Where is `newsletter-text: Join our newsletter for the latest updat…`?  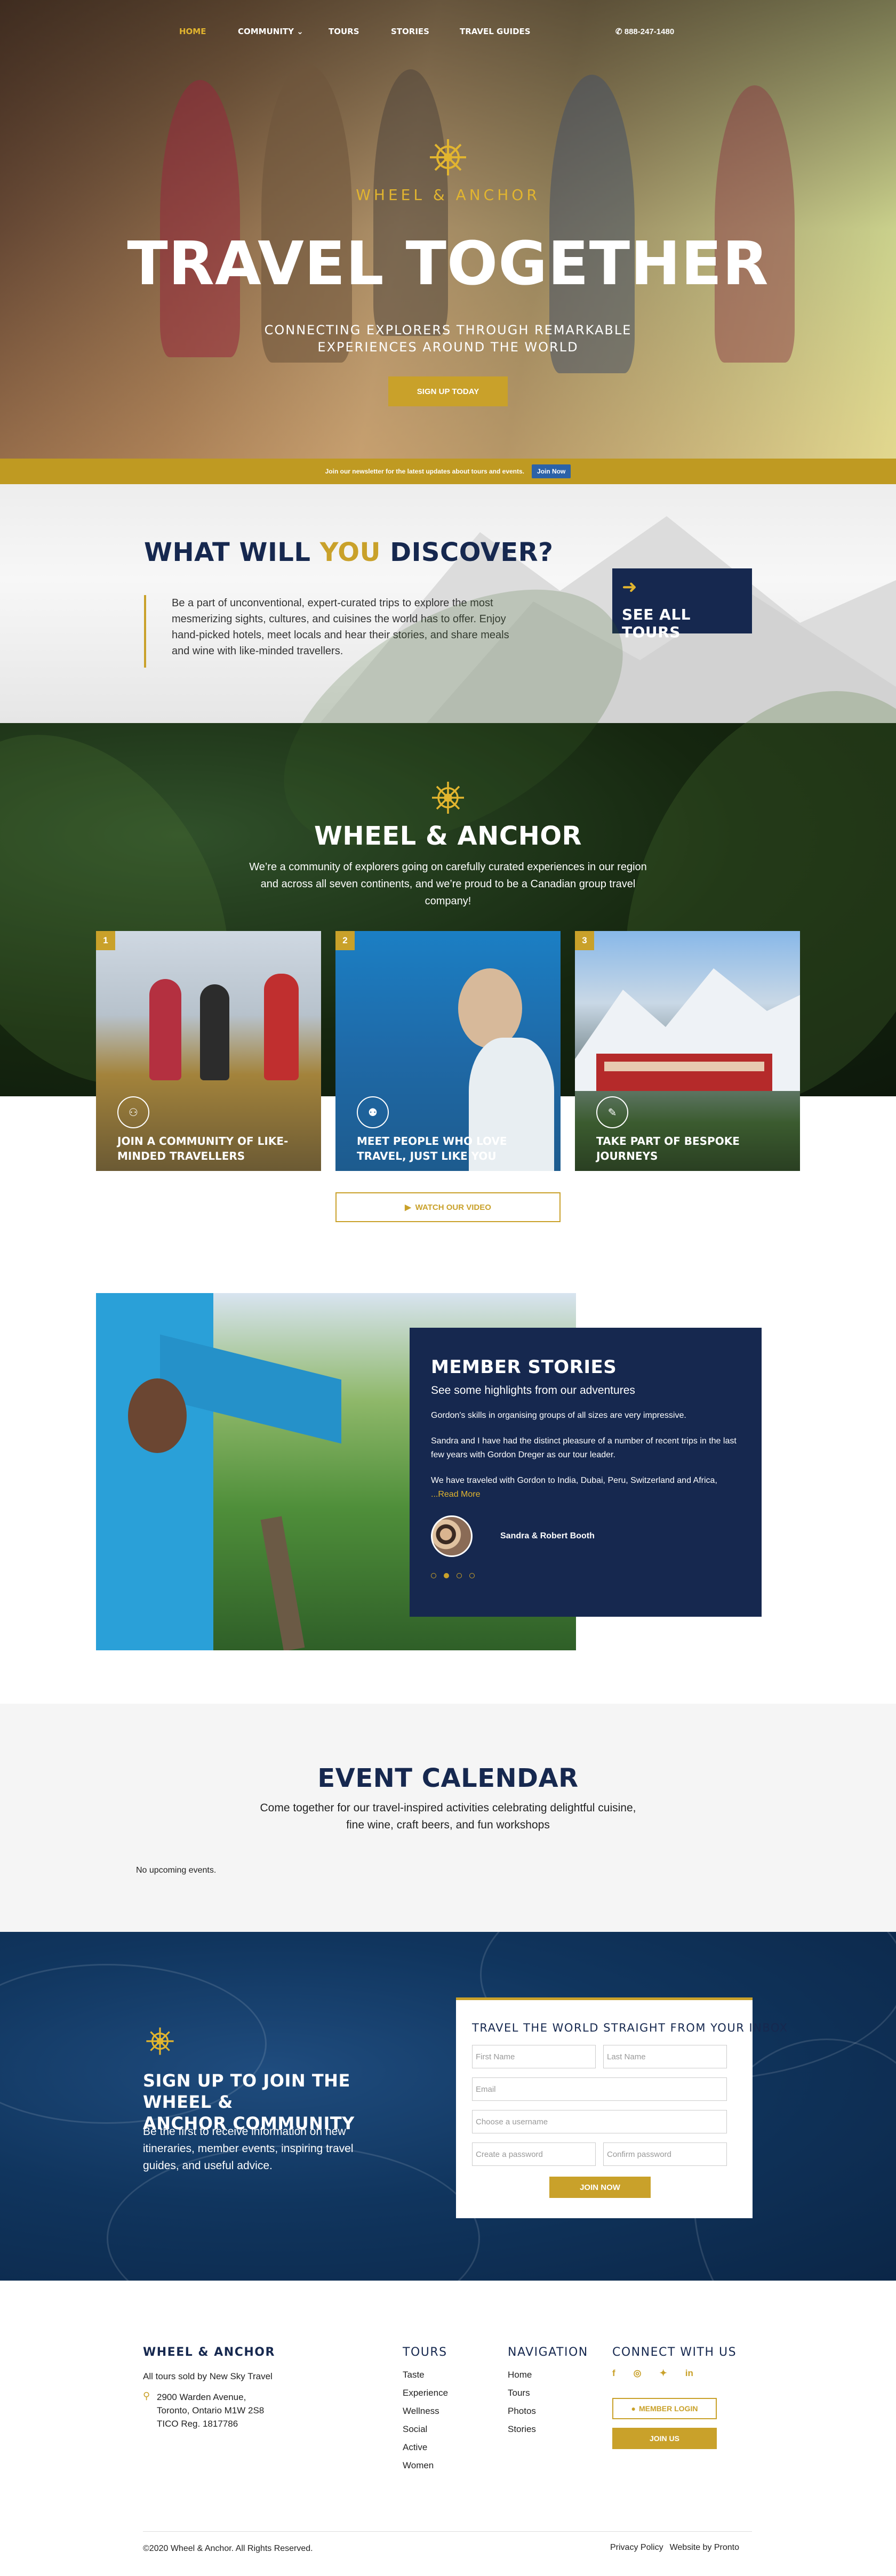
newsletter-text: Join our newsletter for the latest updat… is located at coordinates (425, 472).